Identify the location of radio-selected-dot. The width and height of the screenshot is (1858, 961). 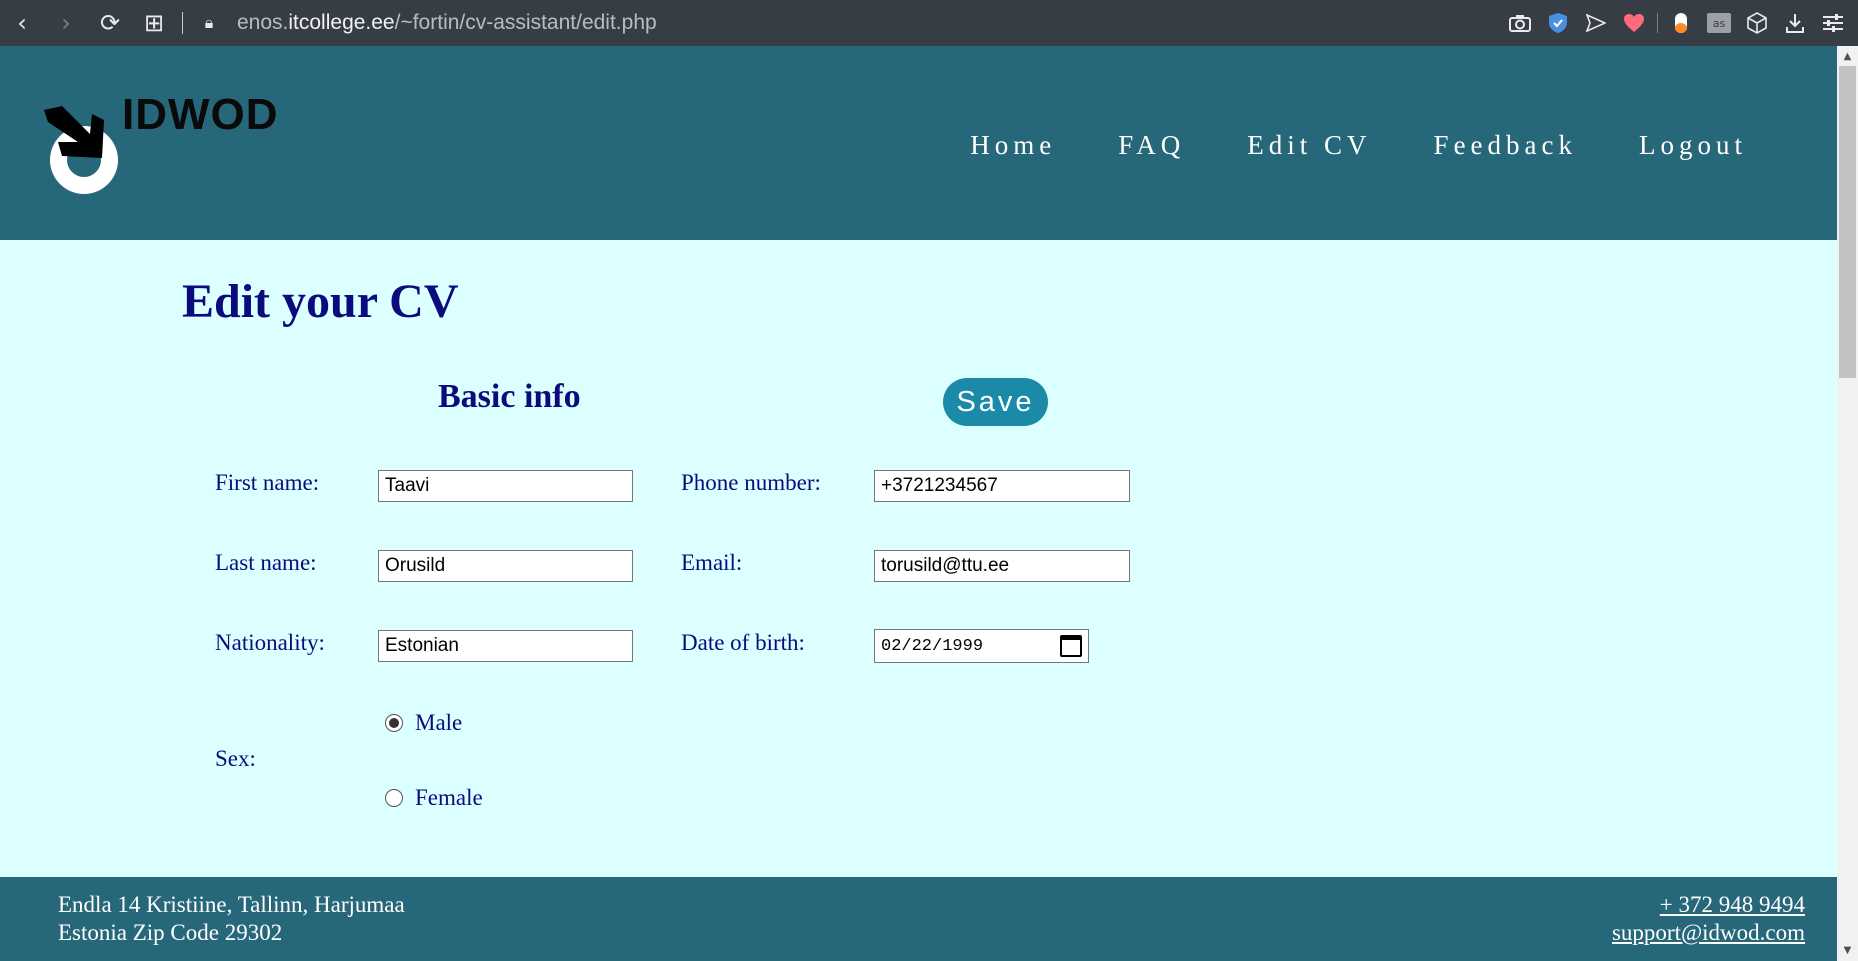
(394, 723).